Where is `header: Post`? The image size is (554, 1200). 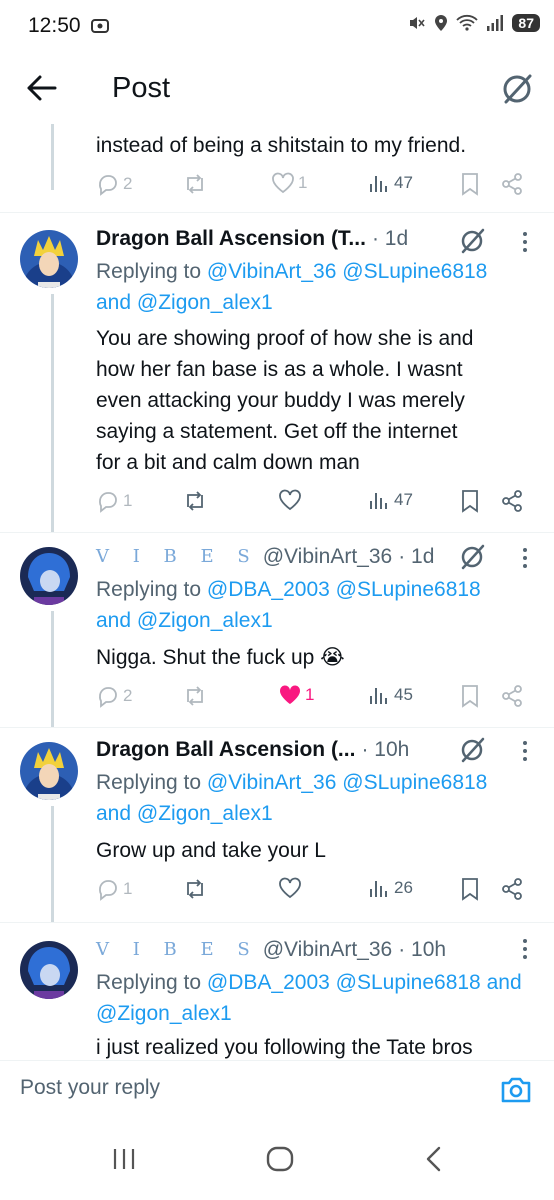 header: Post is located at coordinates (277, 89).